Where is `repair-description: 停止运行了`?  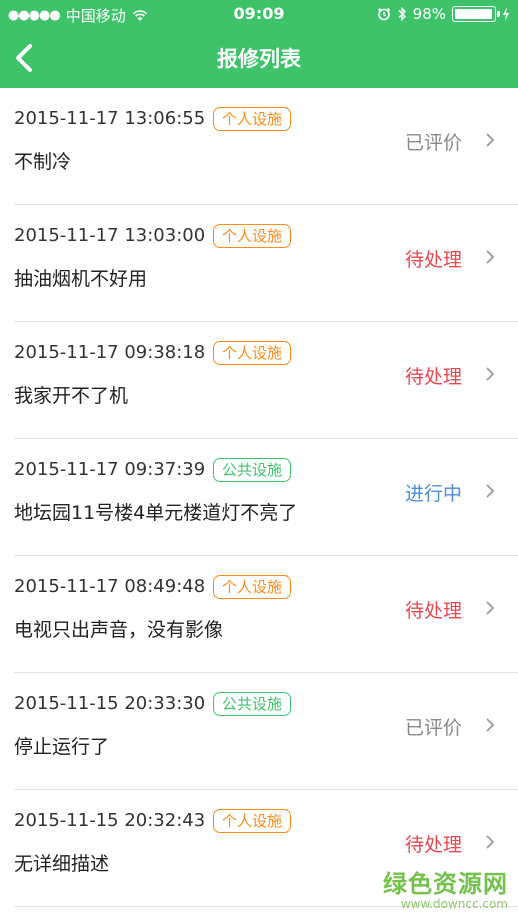 repair-description: 停止运行了 is located at coordinates (62, 747).